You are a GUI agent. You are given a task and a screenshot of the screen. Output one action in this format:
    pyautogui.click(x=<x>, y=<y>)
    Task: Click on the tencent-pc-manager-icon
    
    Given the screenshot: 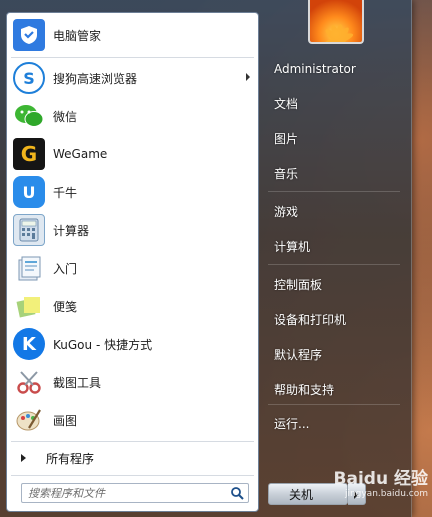 What is the action you would take?
    pyautogui.click(x=29, y=35)
    